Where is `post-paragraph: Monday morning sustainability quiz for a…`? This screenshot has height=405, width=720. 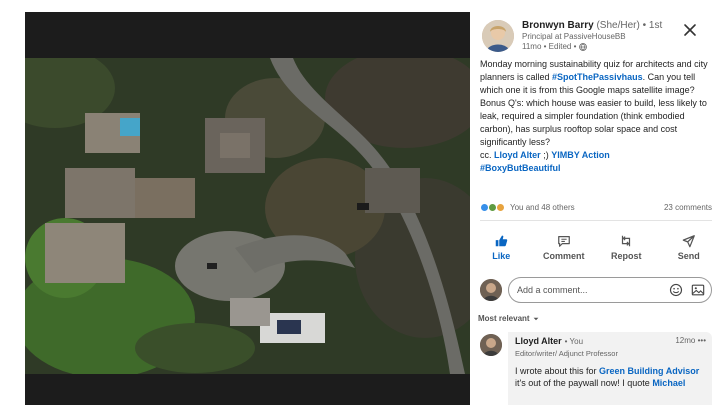 post-paragraph: Monday morning sustainability quiz for a… is located at coordinates (596, 77).